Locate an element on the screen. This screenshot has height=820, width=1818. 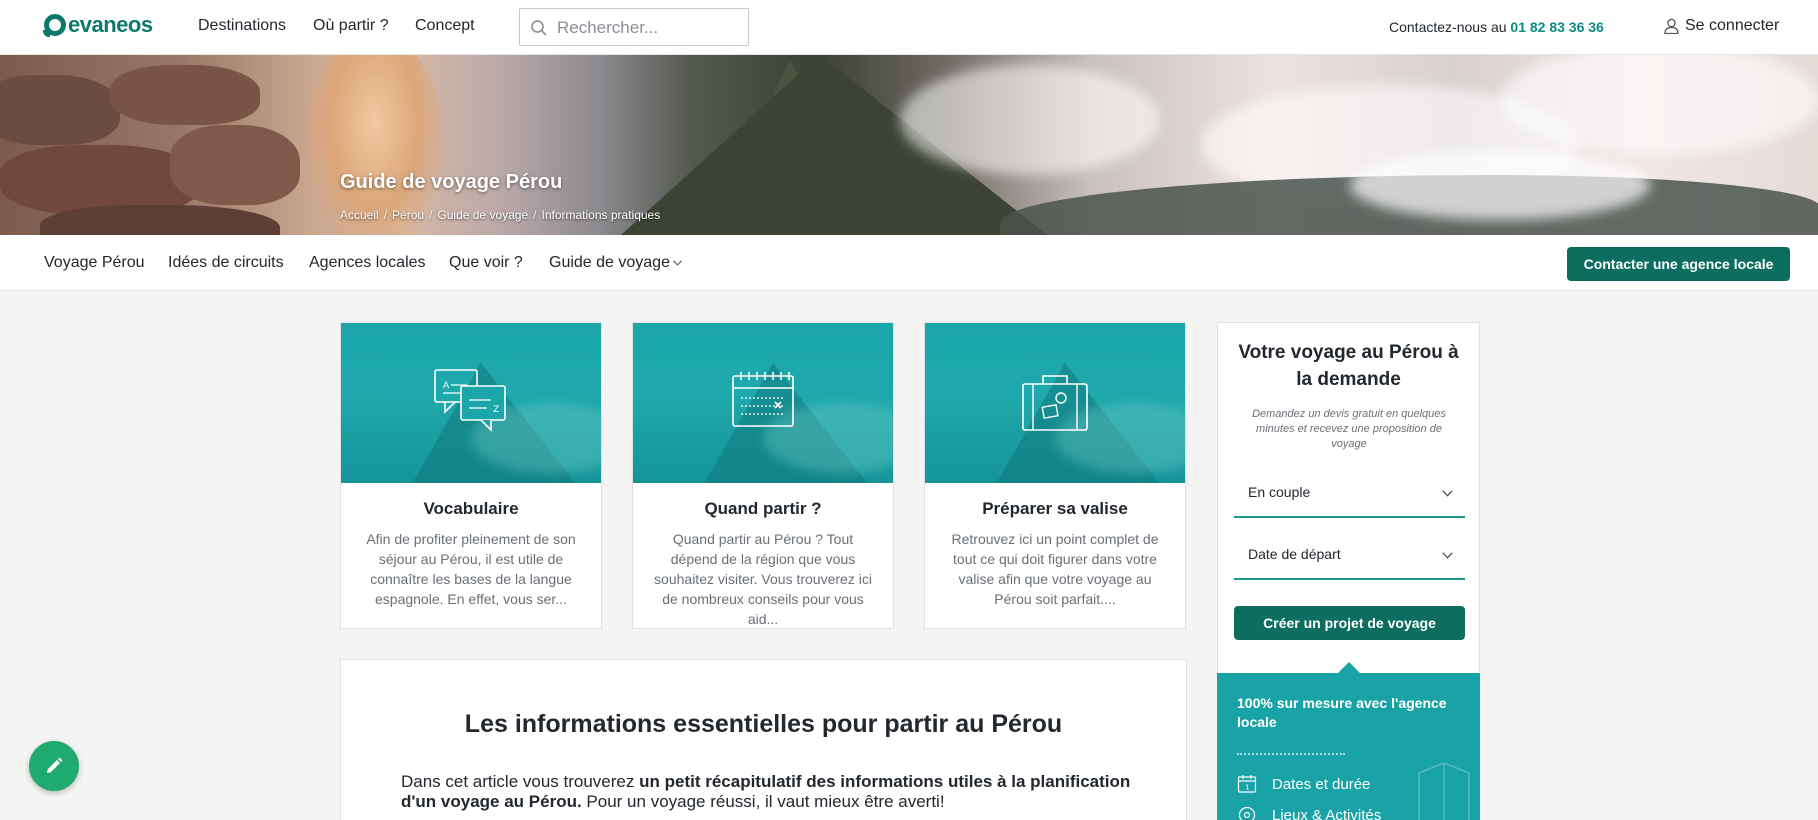
contact-phone-block: Contactez-nous au 01 82 83 36 36 is located at coordinates (1496, 27).